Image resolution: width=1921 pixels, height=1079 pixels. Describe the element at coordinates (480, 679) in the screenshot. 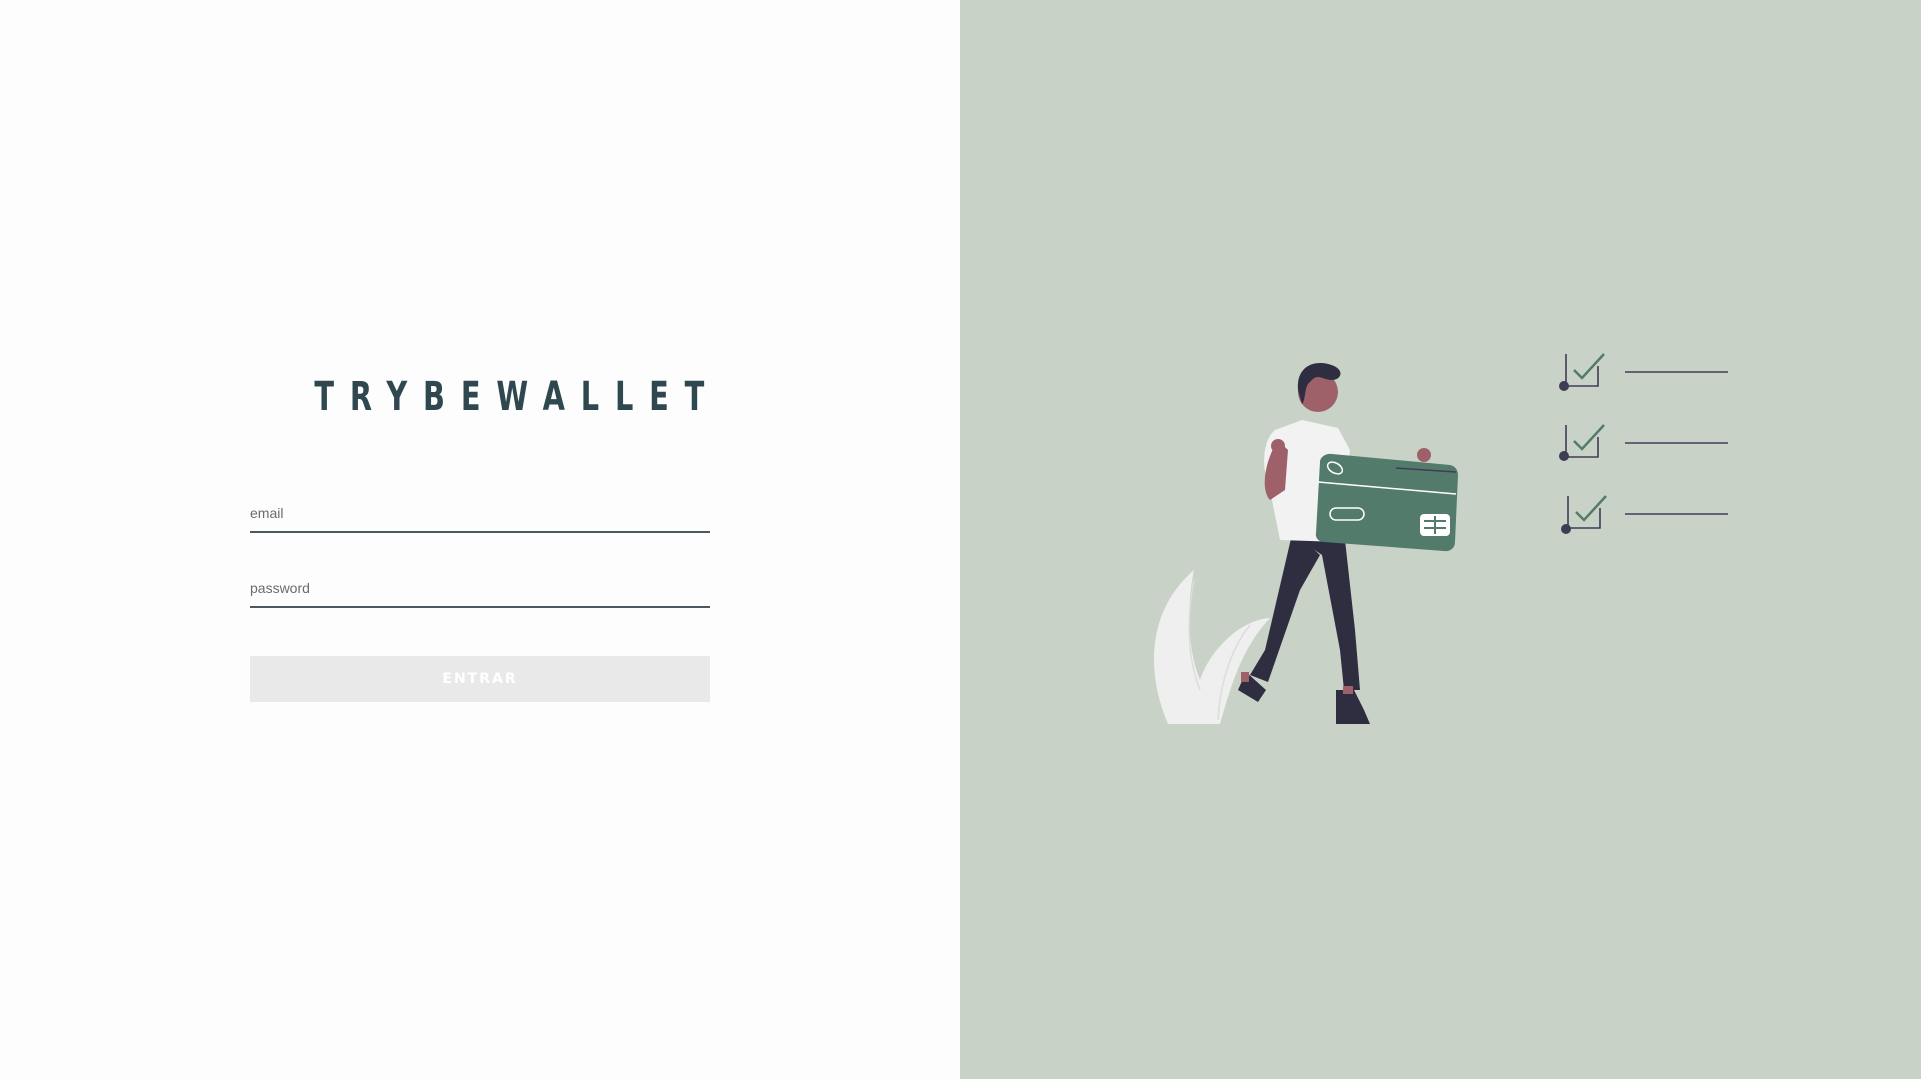

I see `login-submit-button: ENTRAR` at that location.